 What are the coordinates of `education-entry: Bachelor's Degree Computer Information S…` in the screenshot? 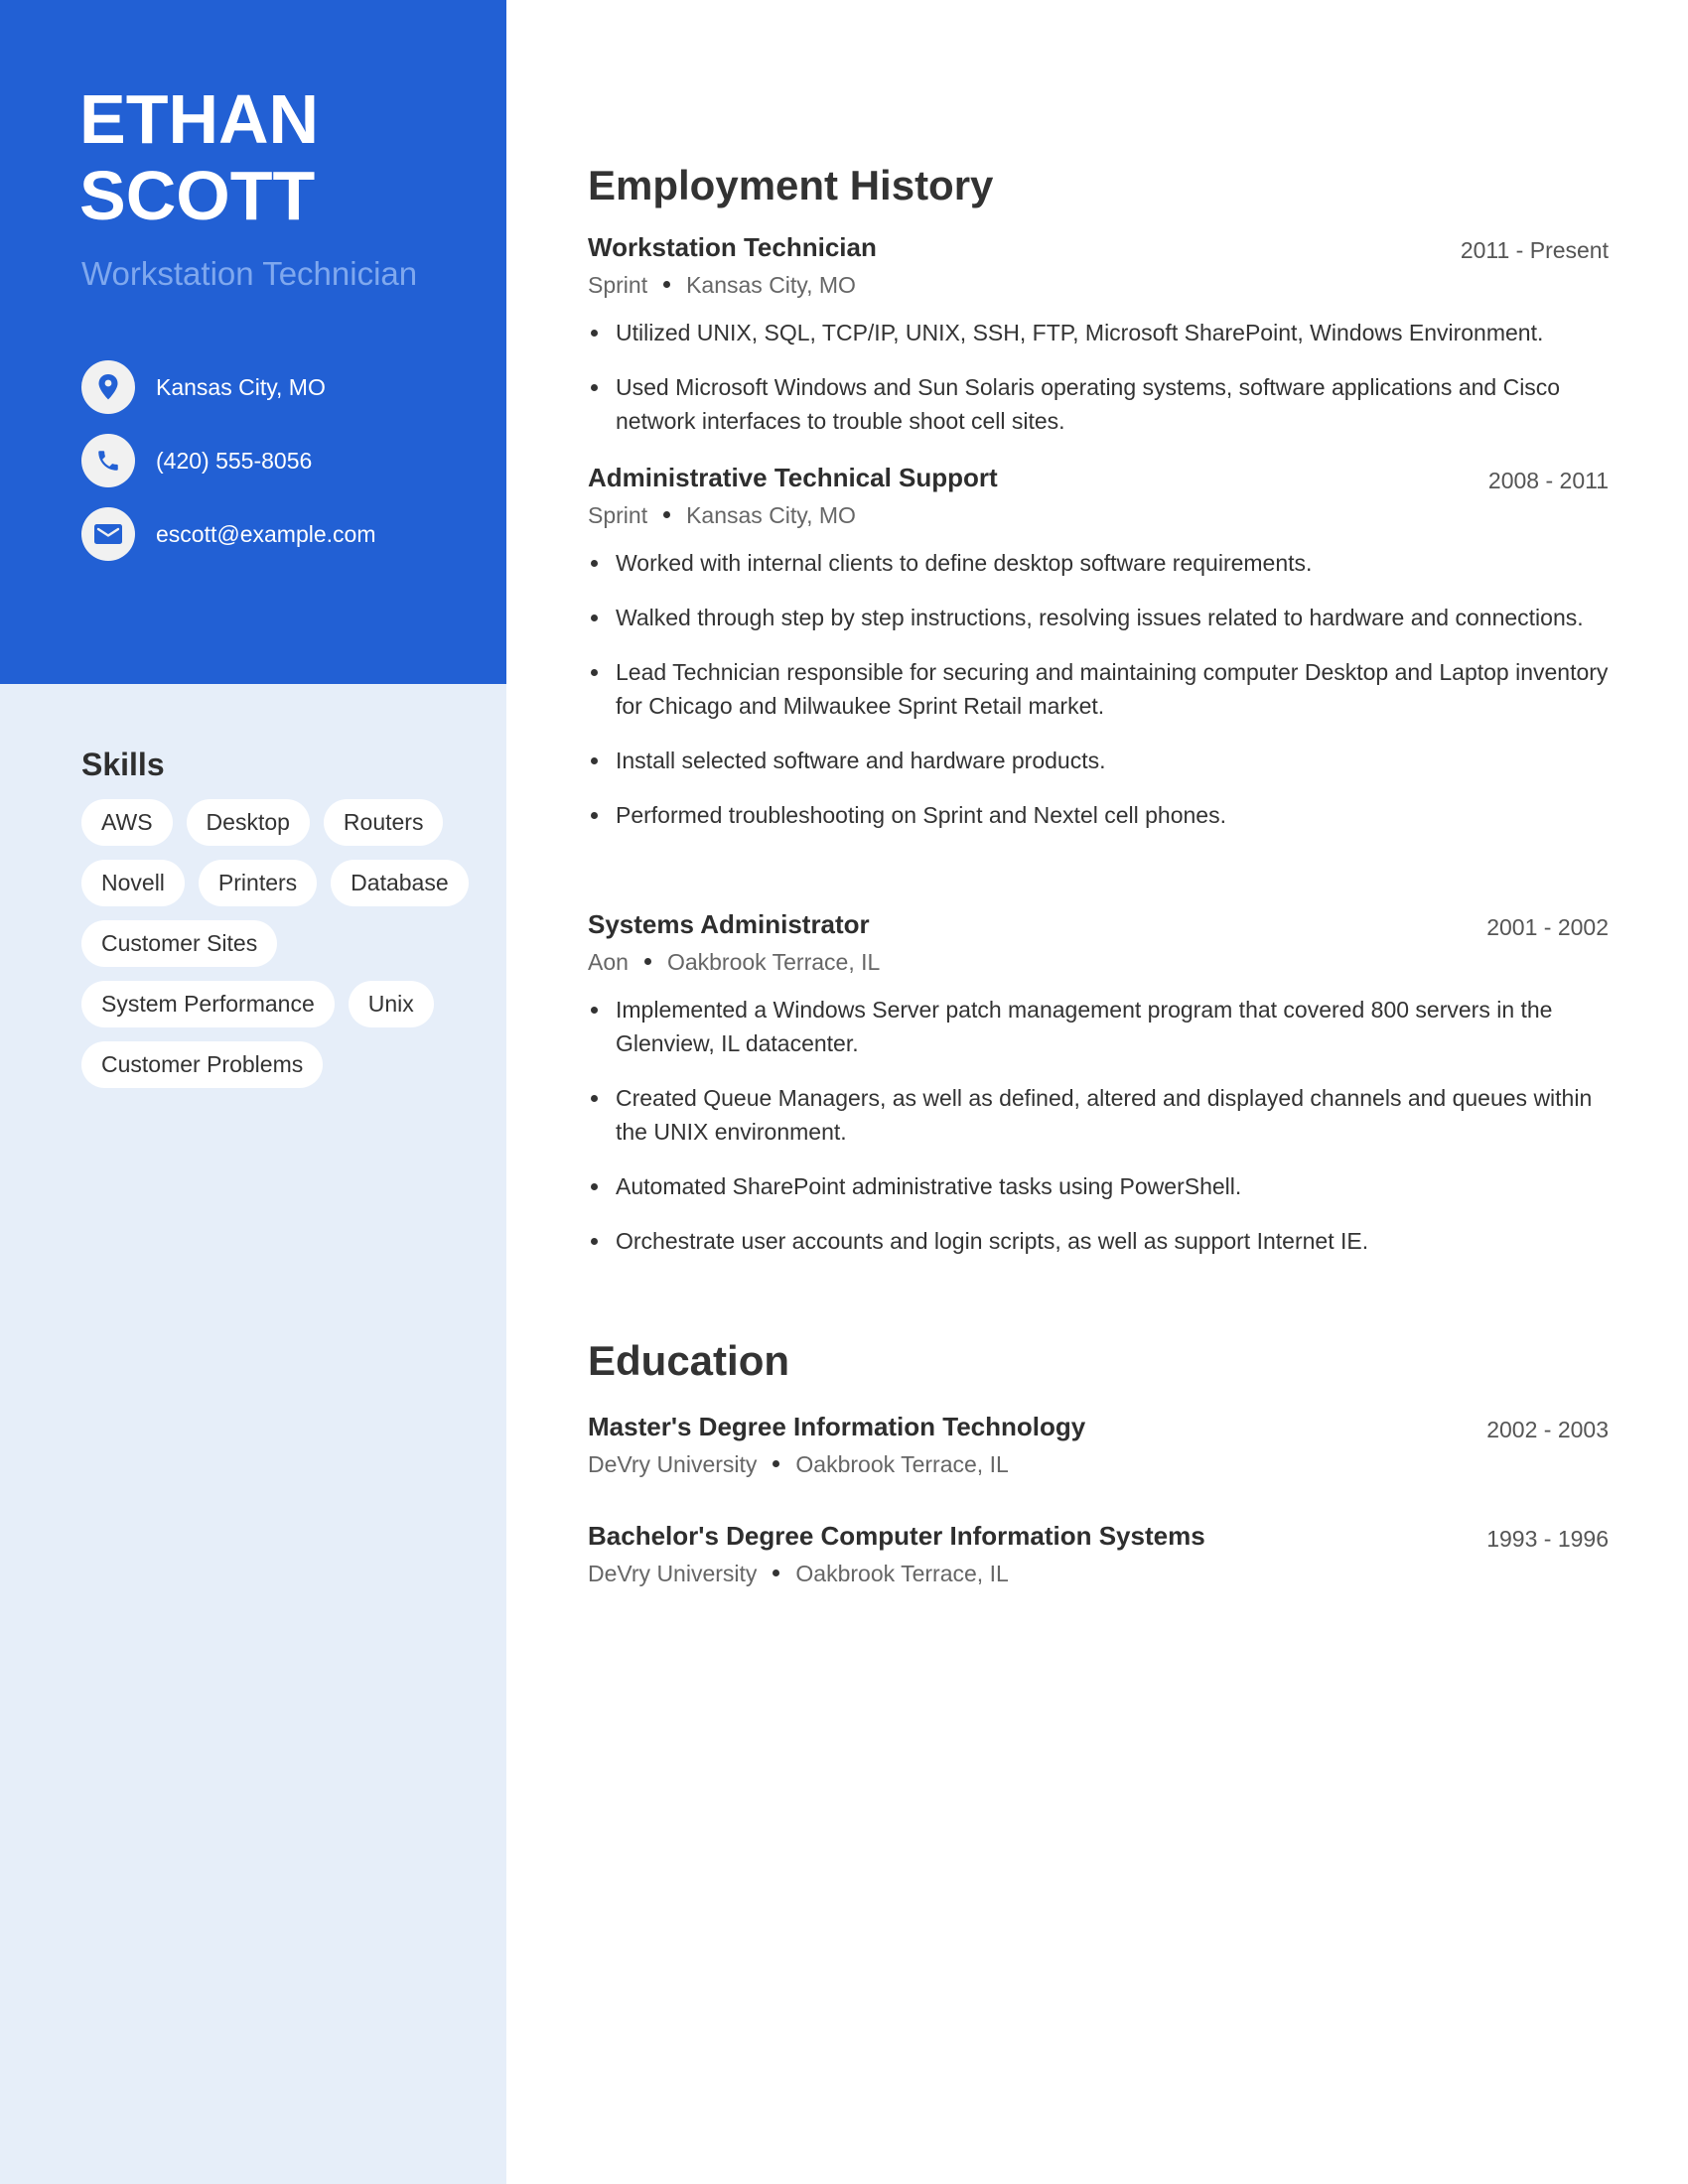 It's located at (1098, 1554).